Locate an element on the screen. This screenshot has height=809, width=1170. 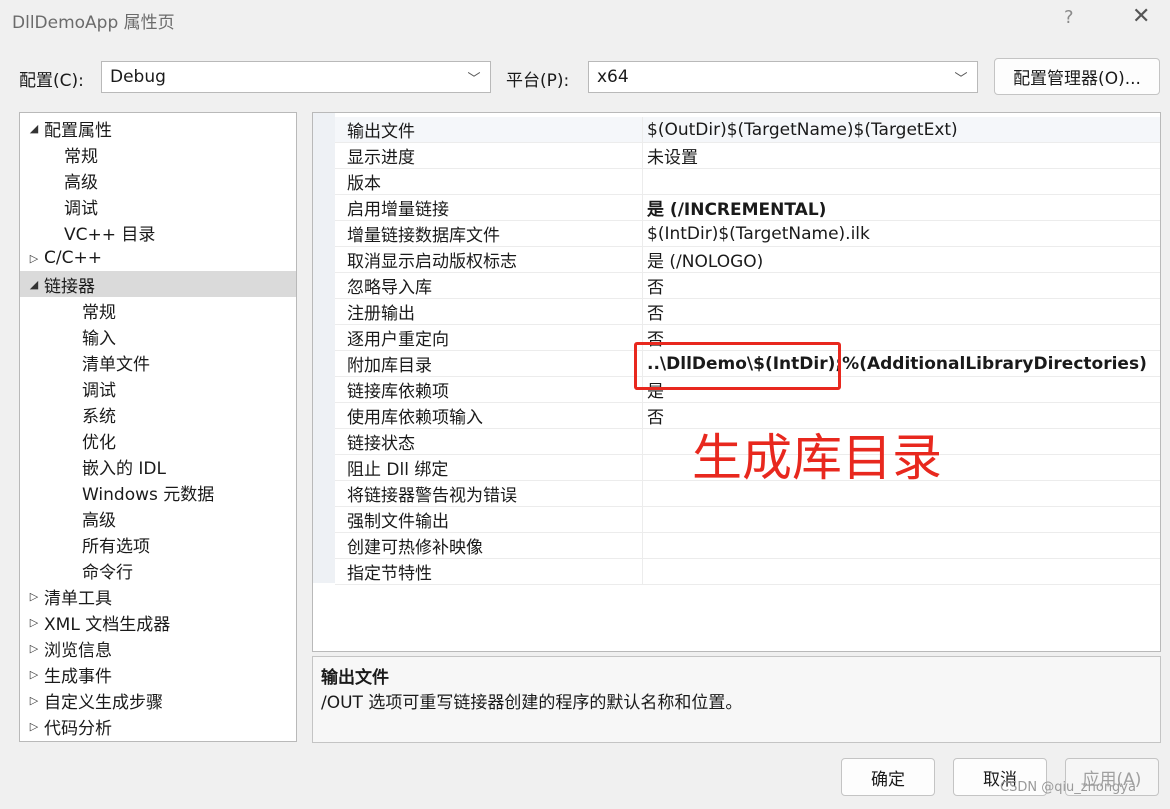
platform-dropdown-value: x64 is located at coordinates (613, 77).